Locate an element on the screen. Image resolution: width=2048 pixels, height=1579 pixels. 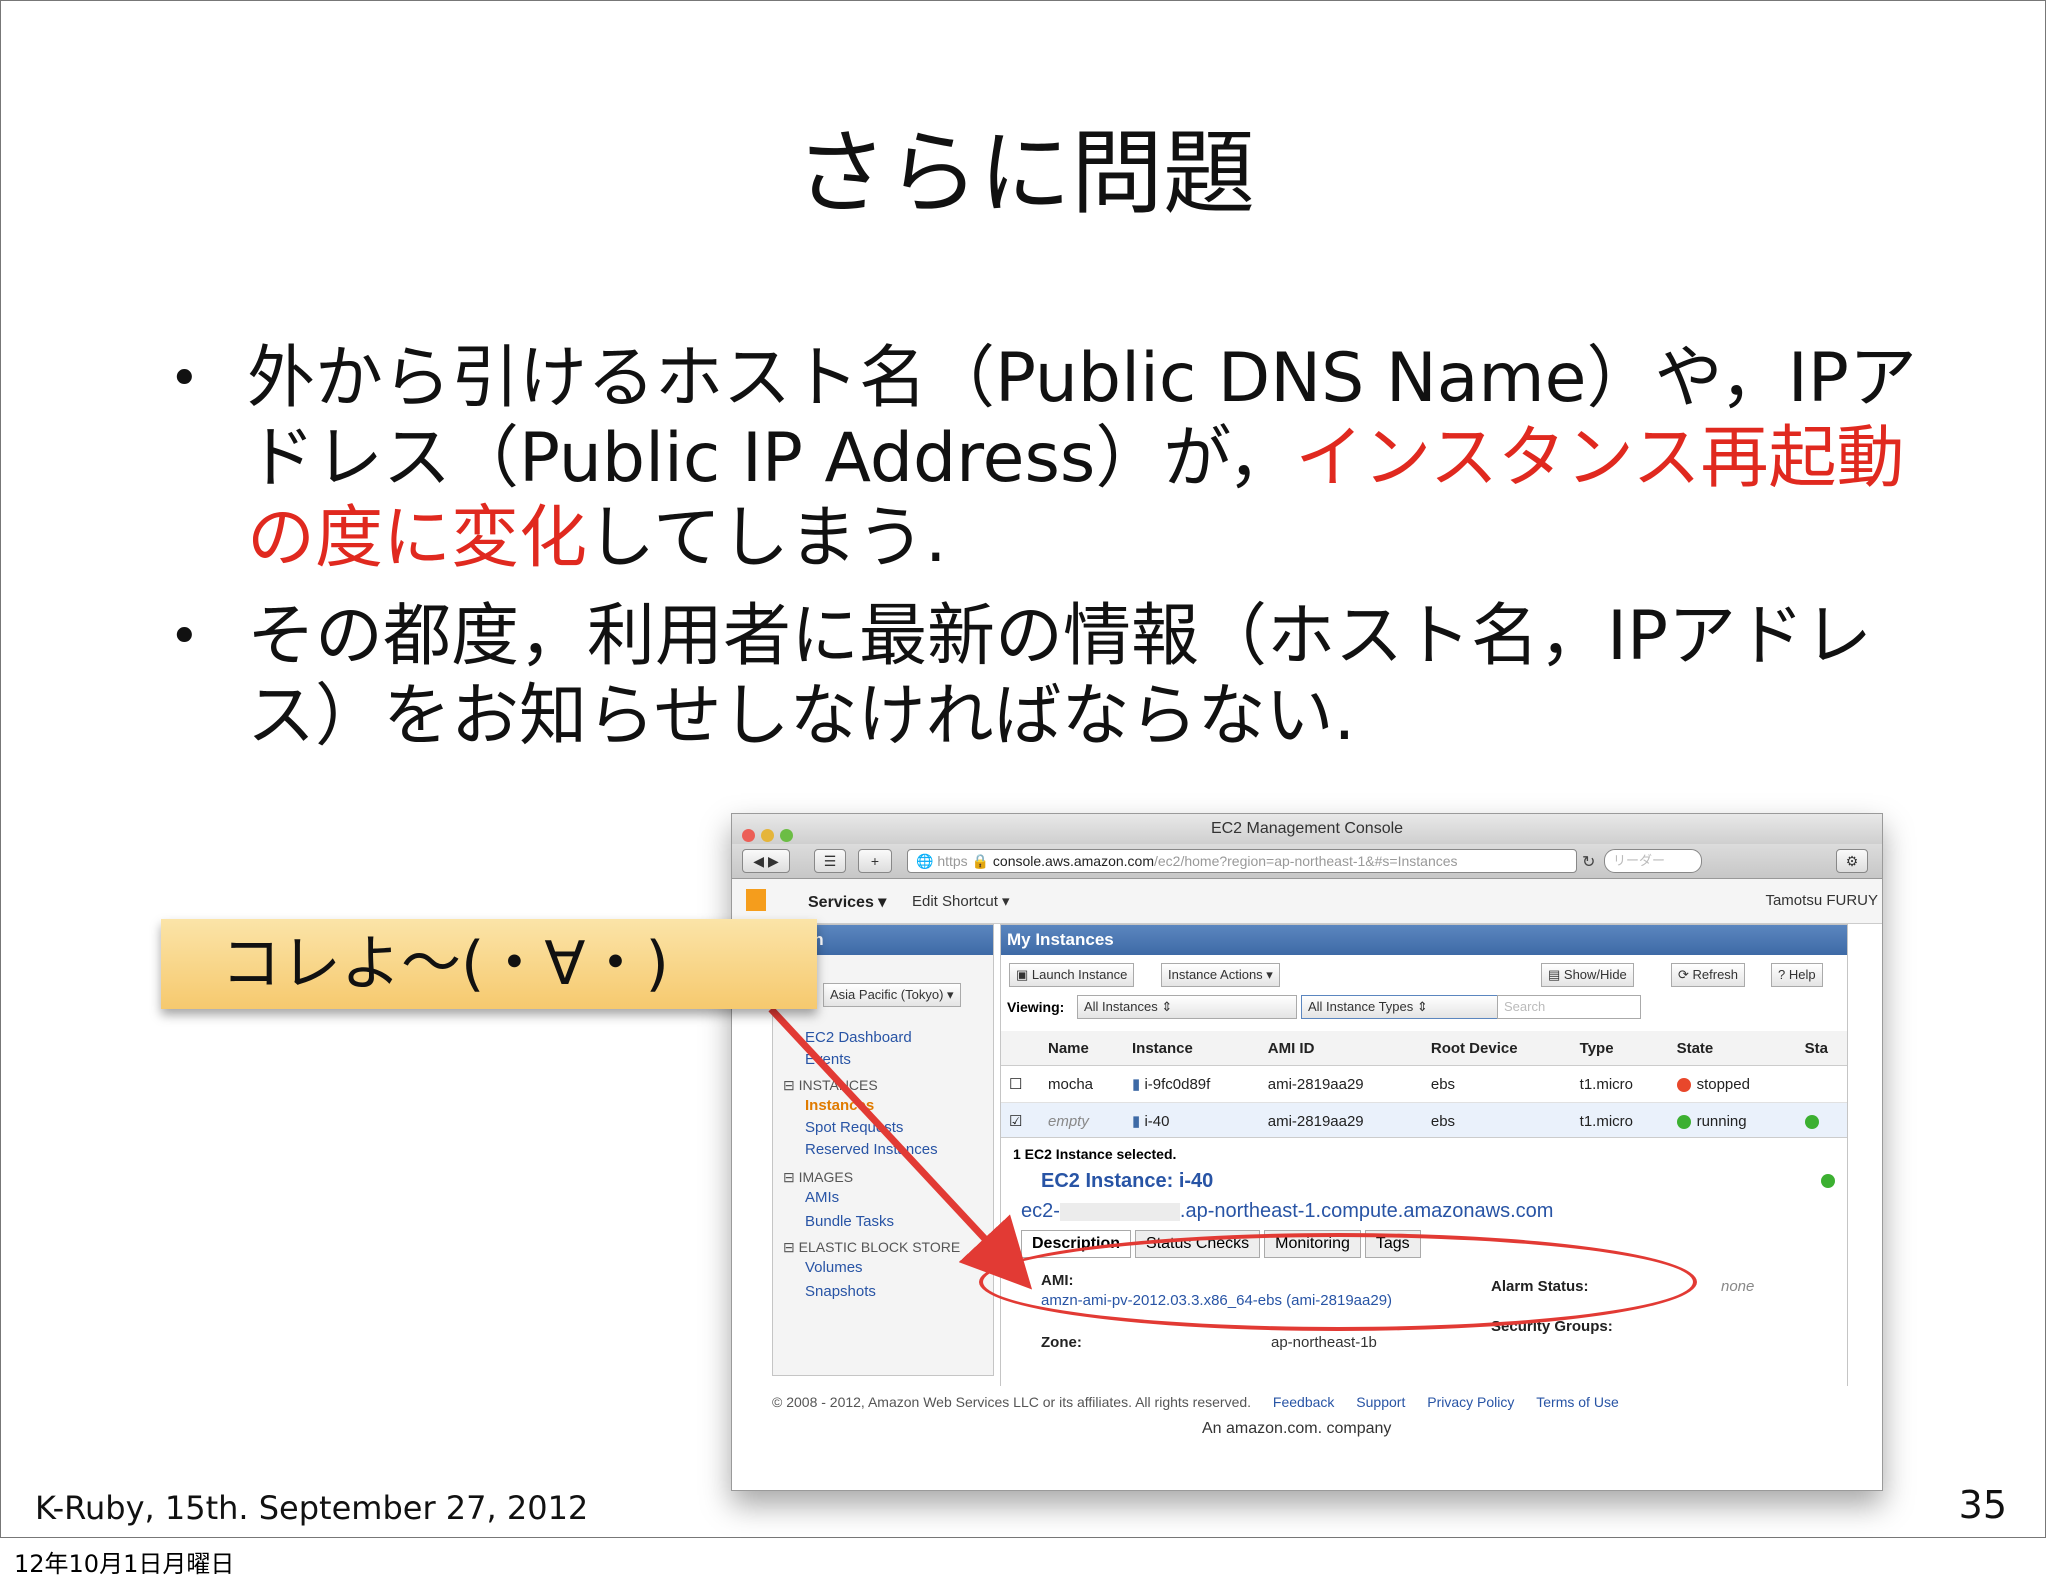
cell-state: running is located at coordinates (1732, 1121).